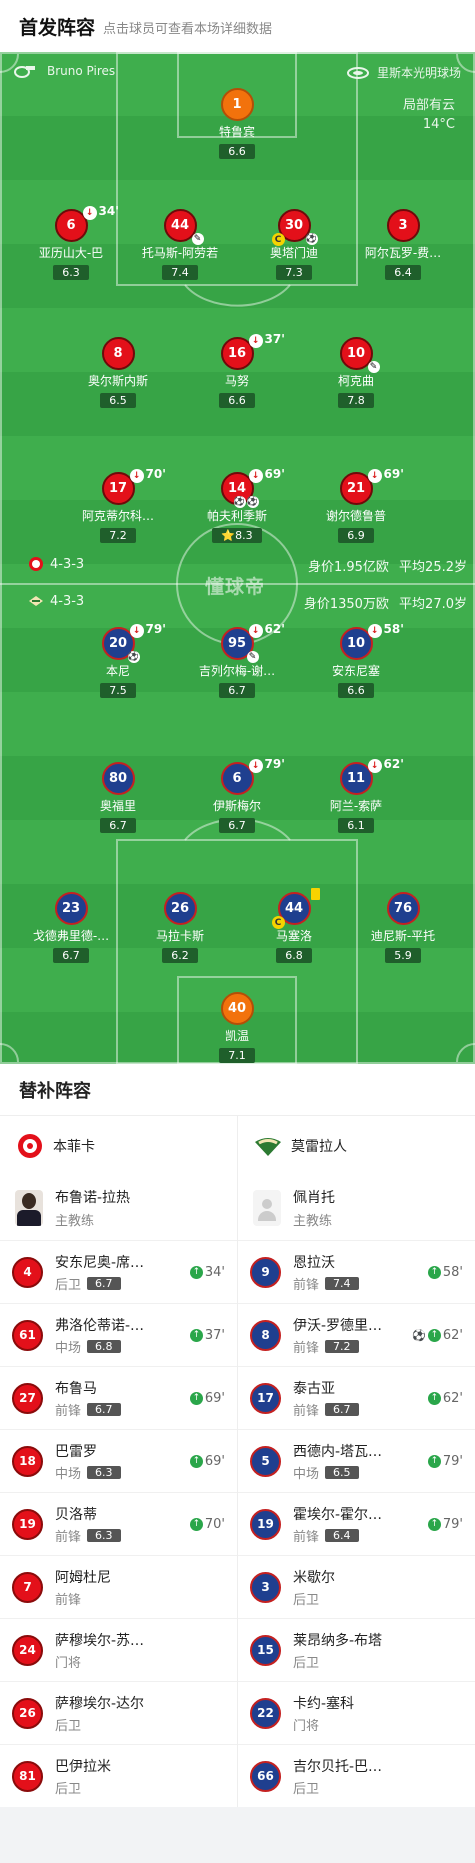 Image resolution: width=475 pixels, height=1863 pixels. Describe the element at coordinates (403, 927) in the screenshot. I see `player-card: 76 迪尼斯-平托 5.9` at that location.